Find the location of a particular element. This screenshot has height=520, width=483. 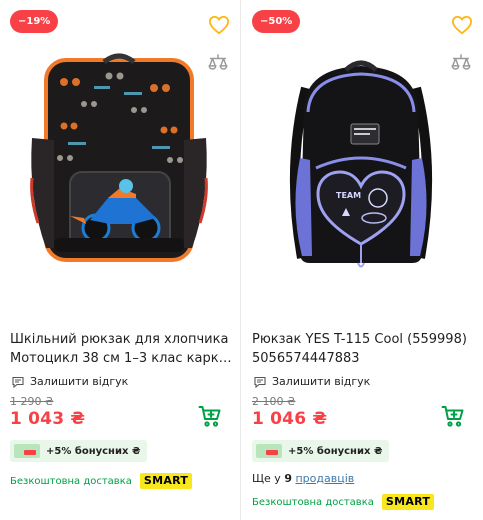

discount-badge: −19% is located at coordinates (34, 21).